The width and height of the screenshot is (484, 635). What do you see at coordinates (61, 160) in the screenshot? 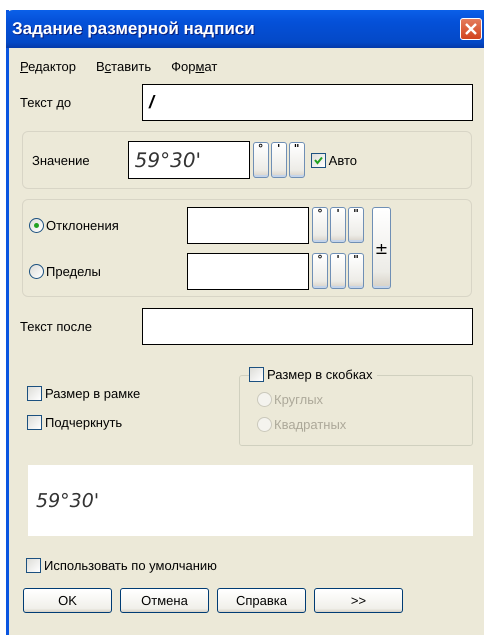
I see `field-label: Значение` at bounding box center [61, 160].